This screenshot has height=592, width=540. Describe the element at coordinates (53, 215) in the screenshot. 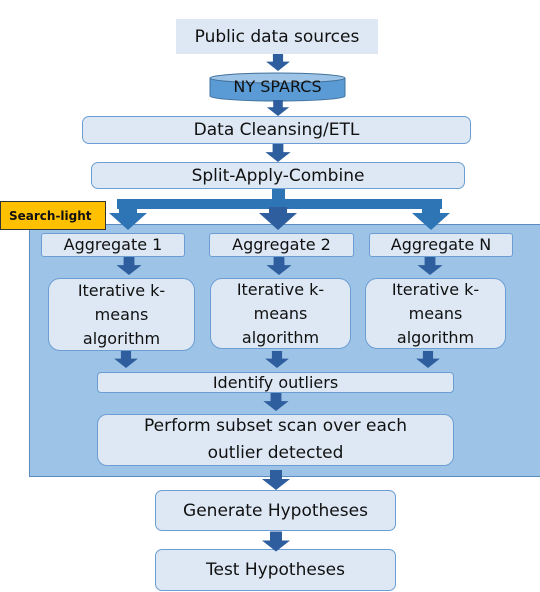

I see `search-light-label: Search-light` at that location.